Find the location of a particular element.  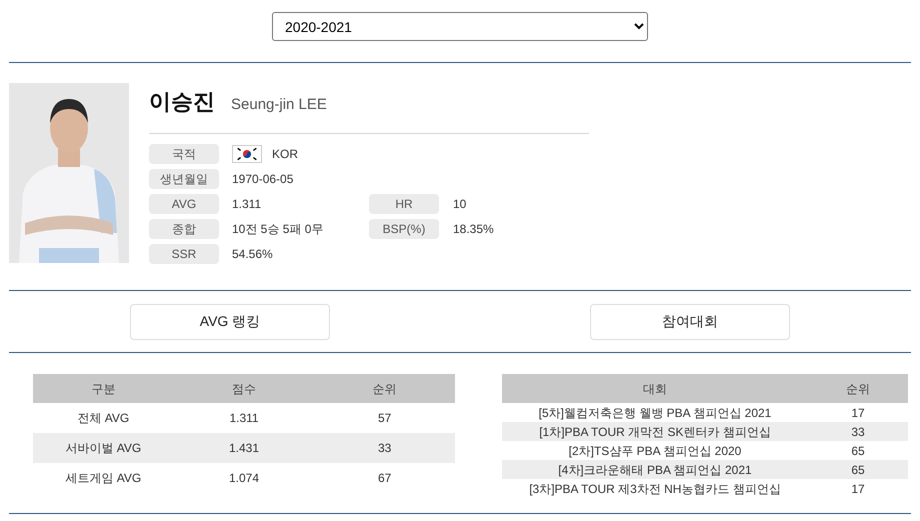

info-value: 18.35% is located at coordinates (473, 229).